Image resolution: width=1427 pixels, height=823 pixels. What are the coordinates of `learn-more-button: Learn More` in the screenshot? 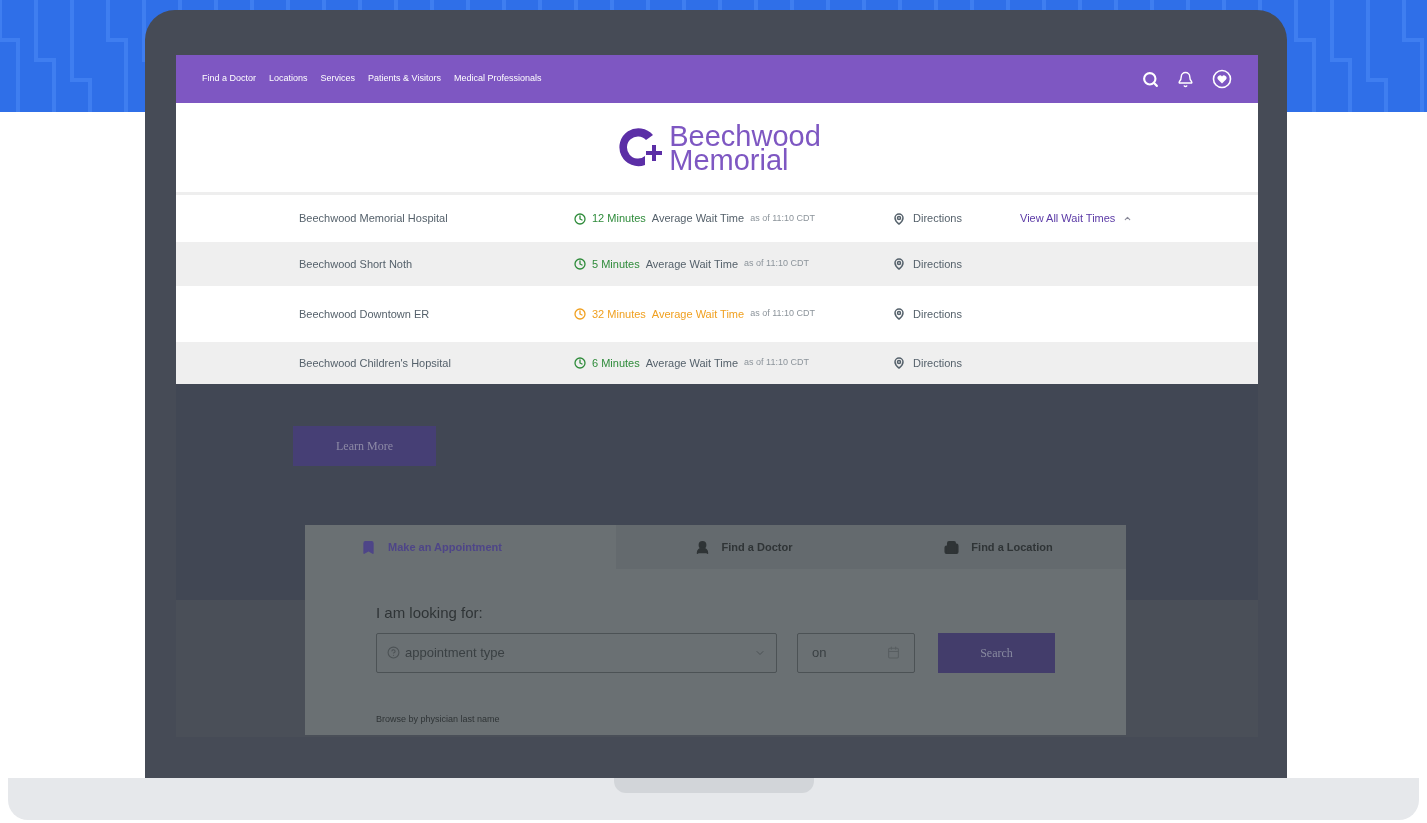 It's located at (364, 446).